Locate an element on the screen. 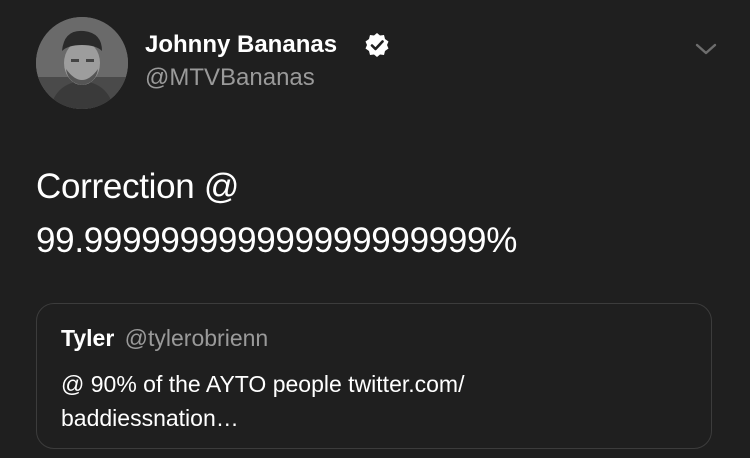  author-handle: @MTVBananas is located at coordinates (230, 78).